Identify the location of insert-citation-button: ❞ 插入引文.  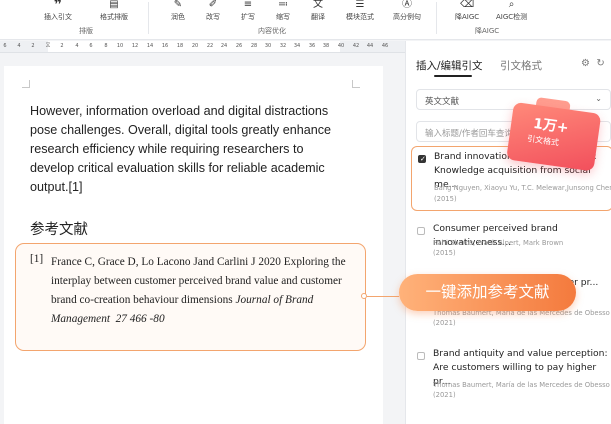
(58, 11).